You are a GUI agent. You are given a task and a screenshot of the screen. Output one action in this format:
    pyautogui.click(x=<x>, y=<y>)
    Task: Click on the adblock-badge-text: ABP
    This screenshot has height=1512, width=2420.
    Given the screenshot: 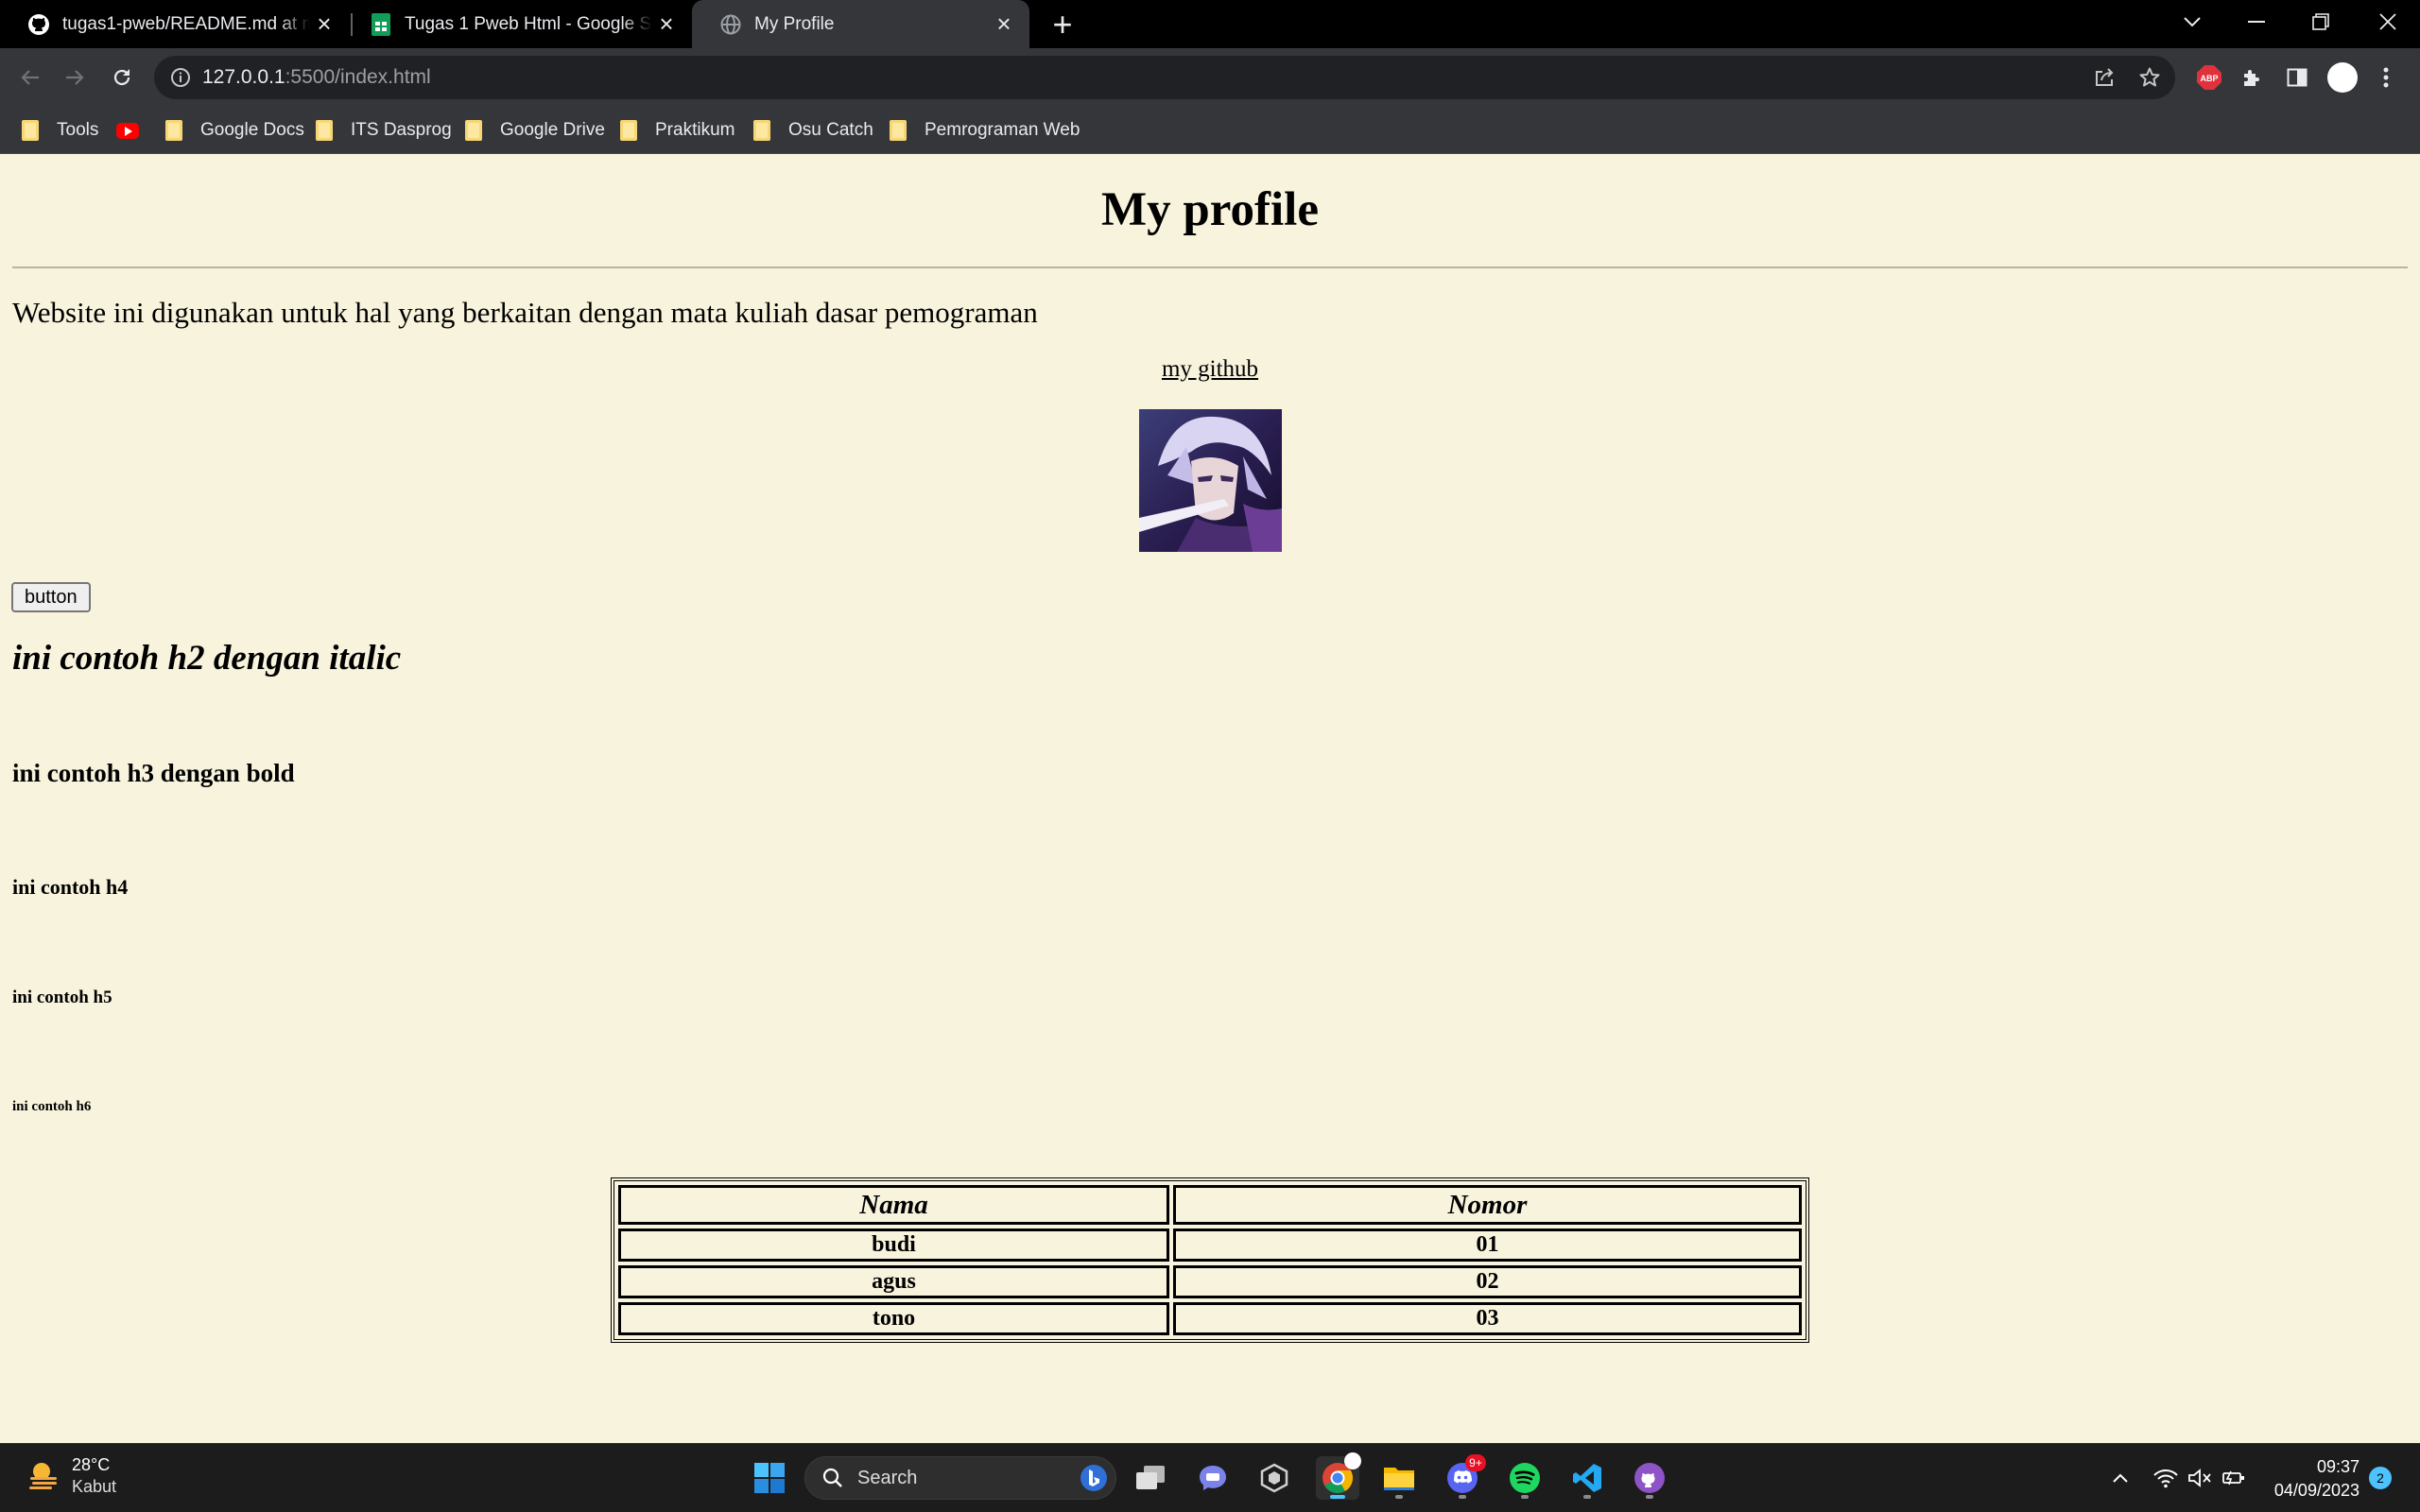 What is the action you would take?
    pyautogui.click(x=2209, y=78)
    